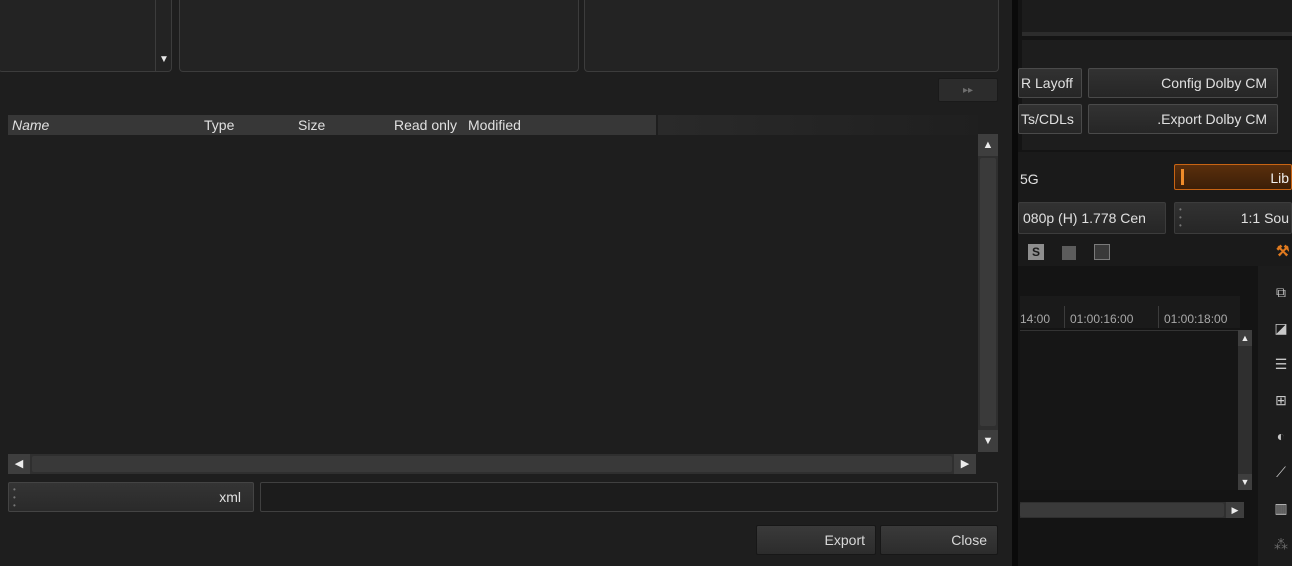 The height and width of the screenshot is (566, 1292). Describe the element at coordinates (1069, 253) in the screenshot. I see `square-icon` at that location.